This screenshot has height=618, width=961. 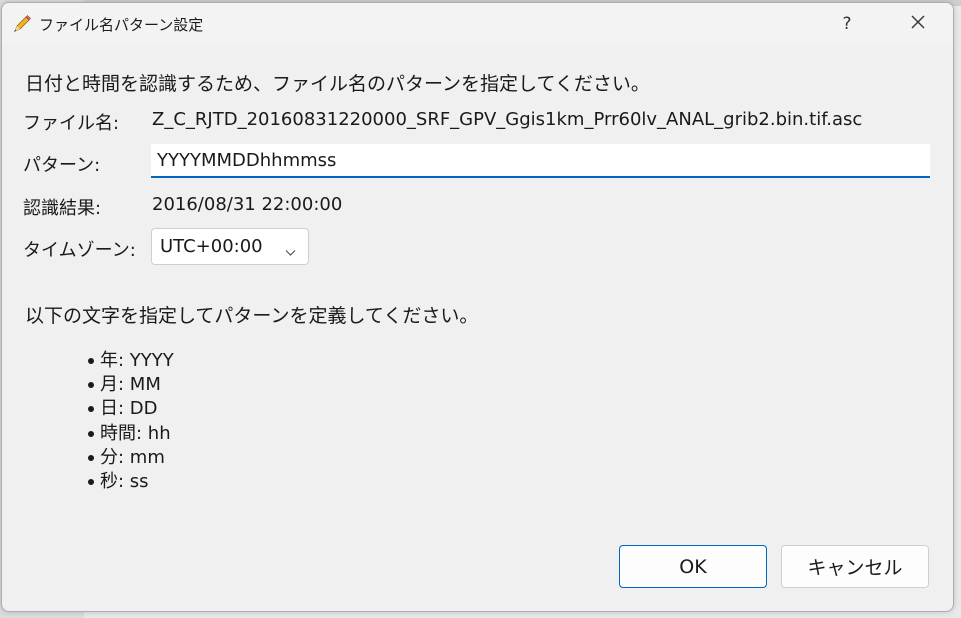 What do you see at coordinates (137, 361) in the screenshot?
I see `rule-year: 年: YYYY` at bounding box center [137, 361].